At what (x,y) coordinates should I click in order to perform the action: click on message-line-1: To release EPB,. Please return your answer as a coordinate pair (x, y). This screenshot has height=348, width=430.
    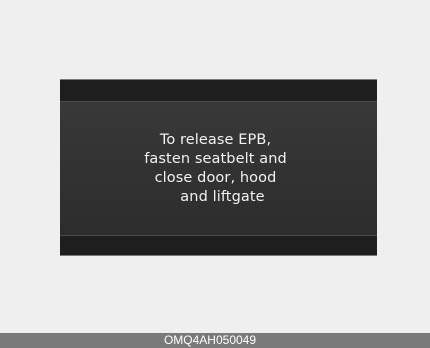
    Looking at the image, I should click on (215, 140).